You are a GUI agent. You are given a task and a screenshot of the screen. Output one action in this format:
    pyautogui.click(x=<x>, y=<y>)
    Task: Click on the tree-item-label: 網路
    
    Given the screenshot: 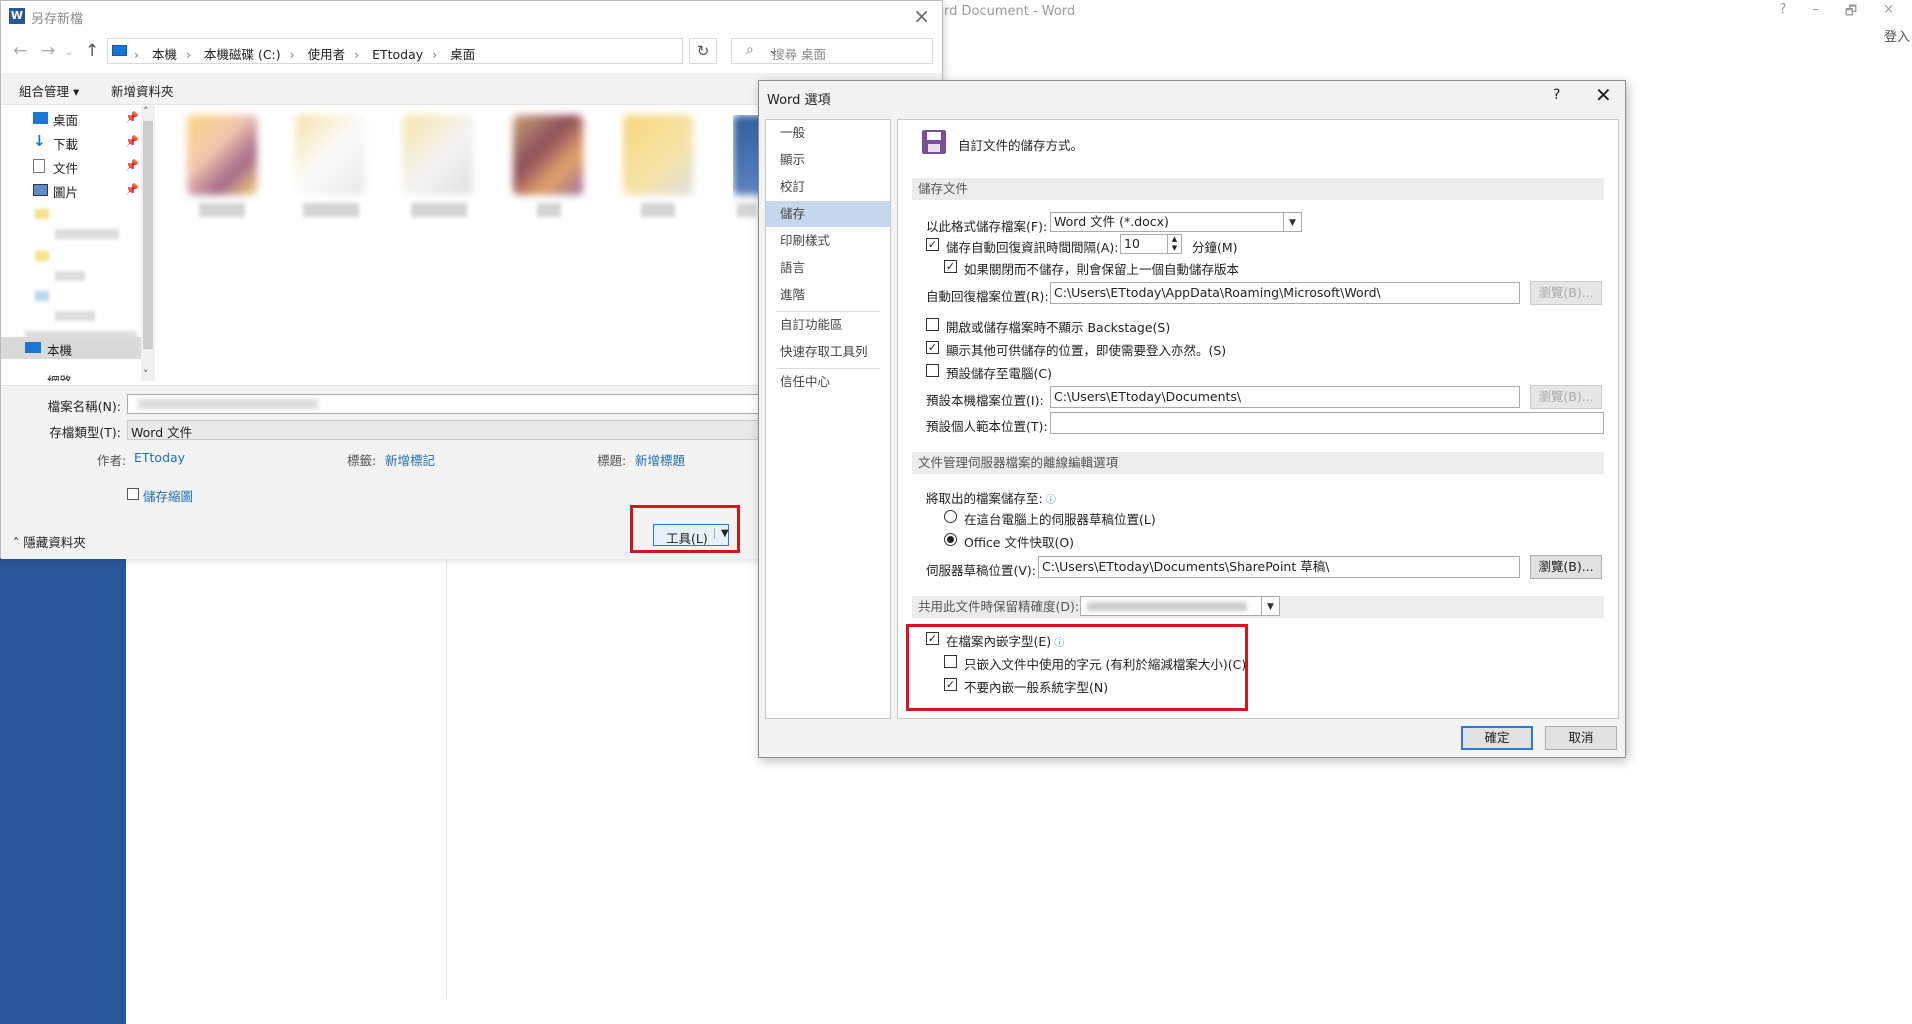 What is the action you would take?
    pyautogui.click(x=59, y=376)
    